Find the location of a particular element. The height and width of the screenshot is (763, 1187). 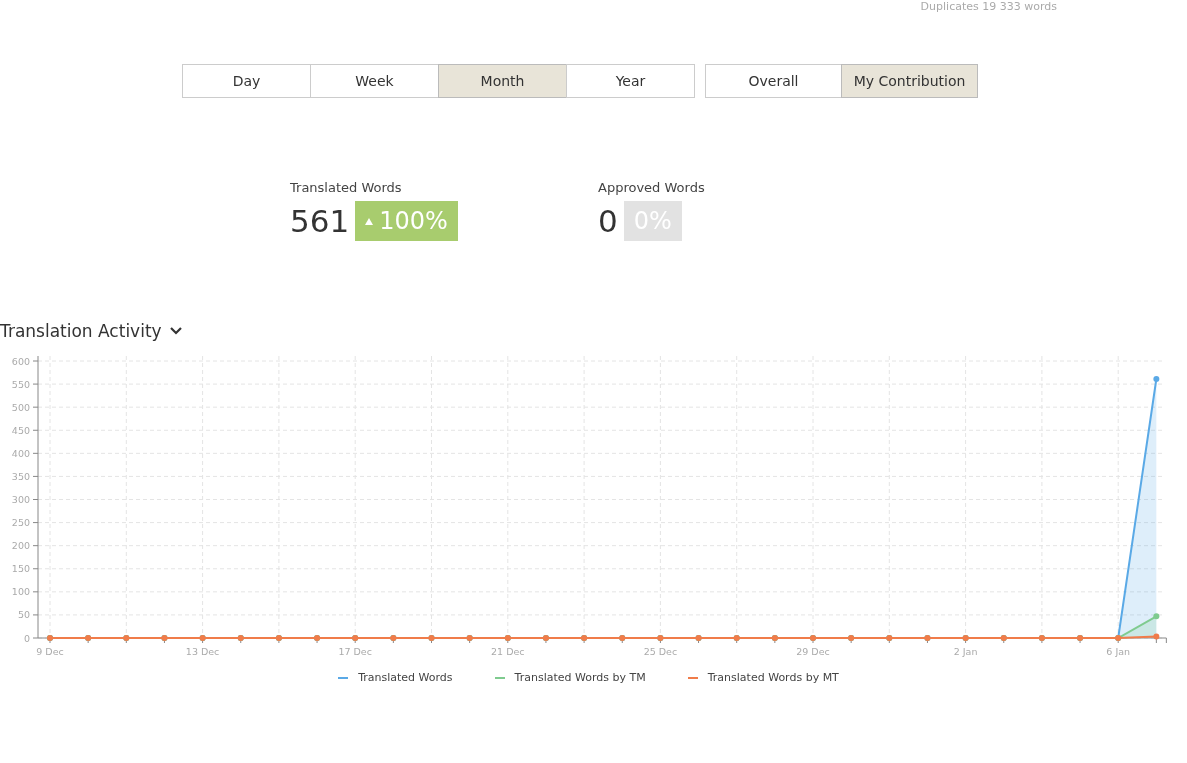

x-tick-label: 17 Dec is located at coordinates (355, 651).